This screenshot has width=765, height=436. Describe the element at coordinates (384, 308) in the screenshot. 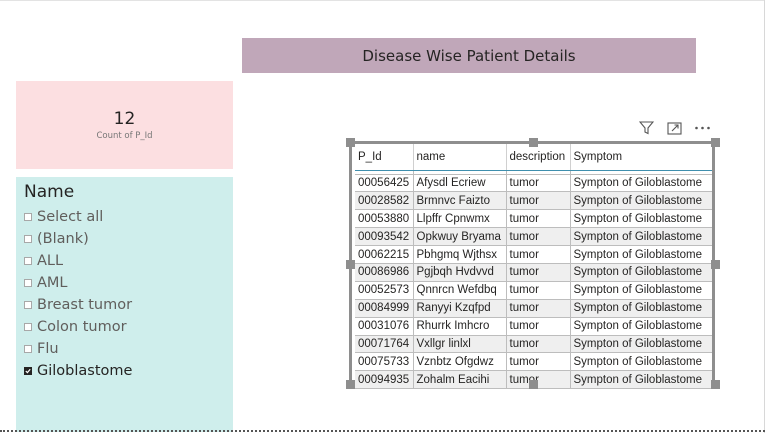

I see `cell-pid: 00084999` at that location.